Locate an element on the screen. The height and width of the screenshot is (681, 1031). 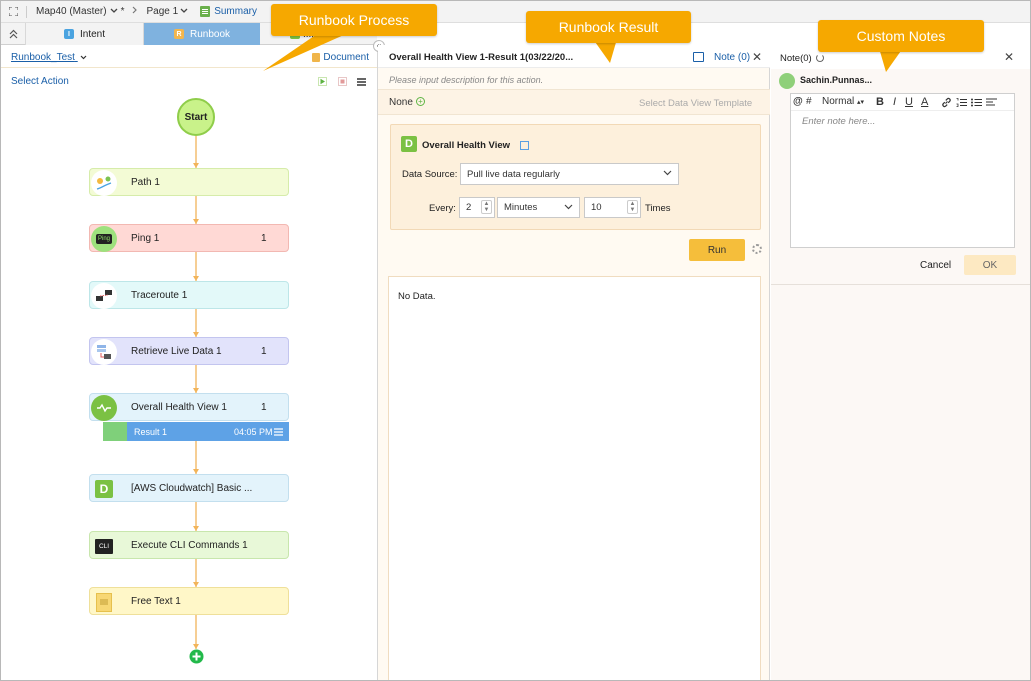
every-value: 2 is located at coordinates (469, 207).